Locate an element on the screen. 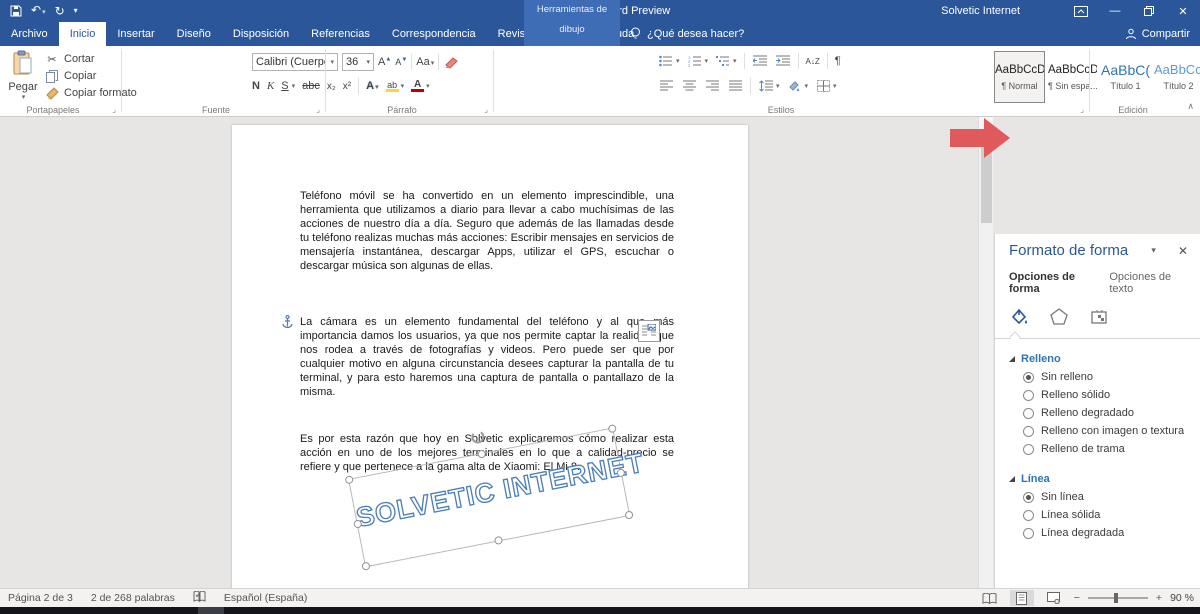  contextual-tab-group: Herramientas de dibujo Formato is located at coordinates (572, 29).